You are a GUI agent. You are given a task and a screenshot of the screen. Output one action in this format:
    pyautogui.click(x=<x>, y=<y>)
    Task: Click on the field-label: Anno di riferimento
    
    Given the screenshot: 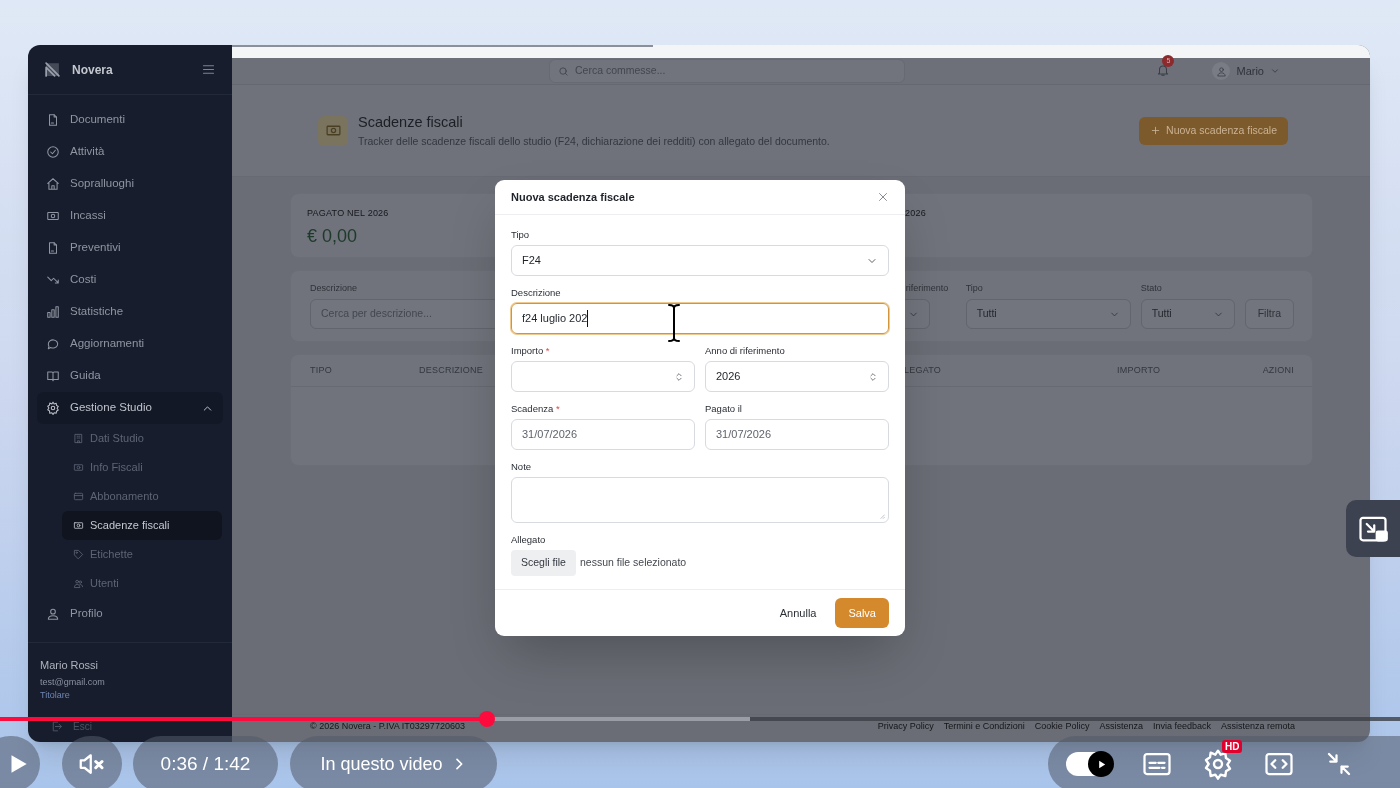 What is the action you would take?
    pyautogui.click(x=745, y=351)
    